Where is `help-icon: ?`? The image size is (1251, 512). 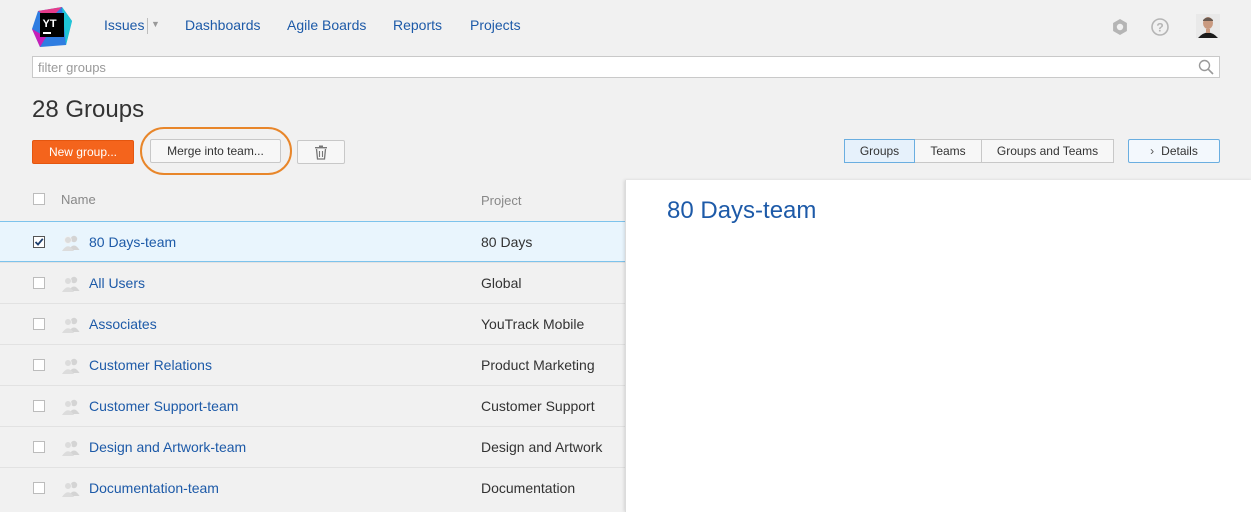
help-icon: ? is located at coordinates (1160, 27).